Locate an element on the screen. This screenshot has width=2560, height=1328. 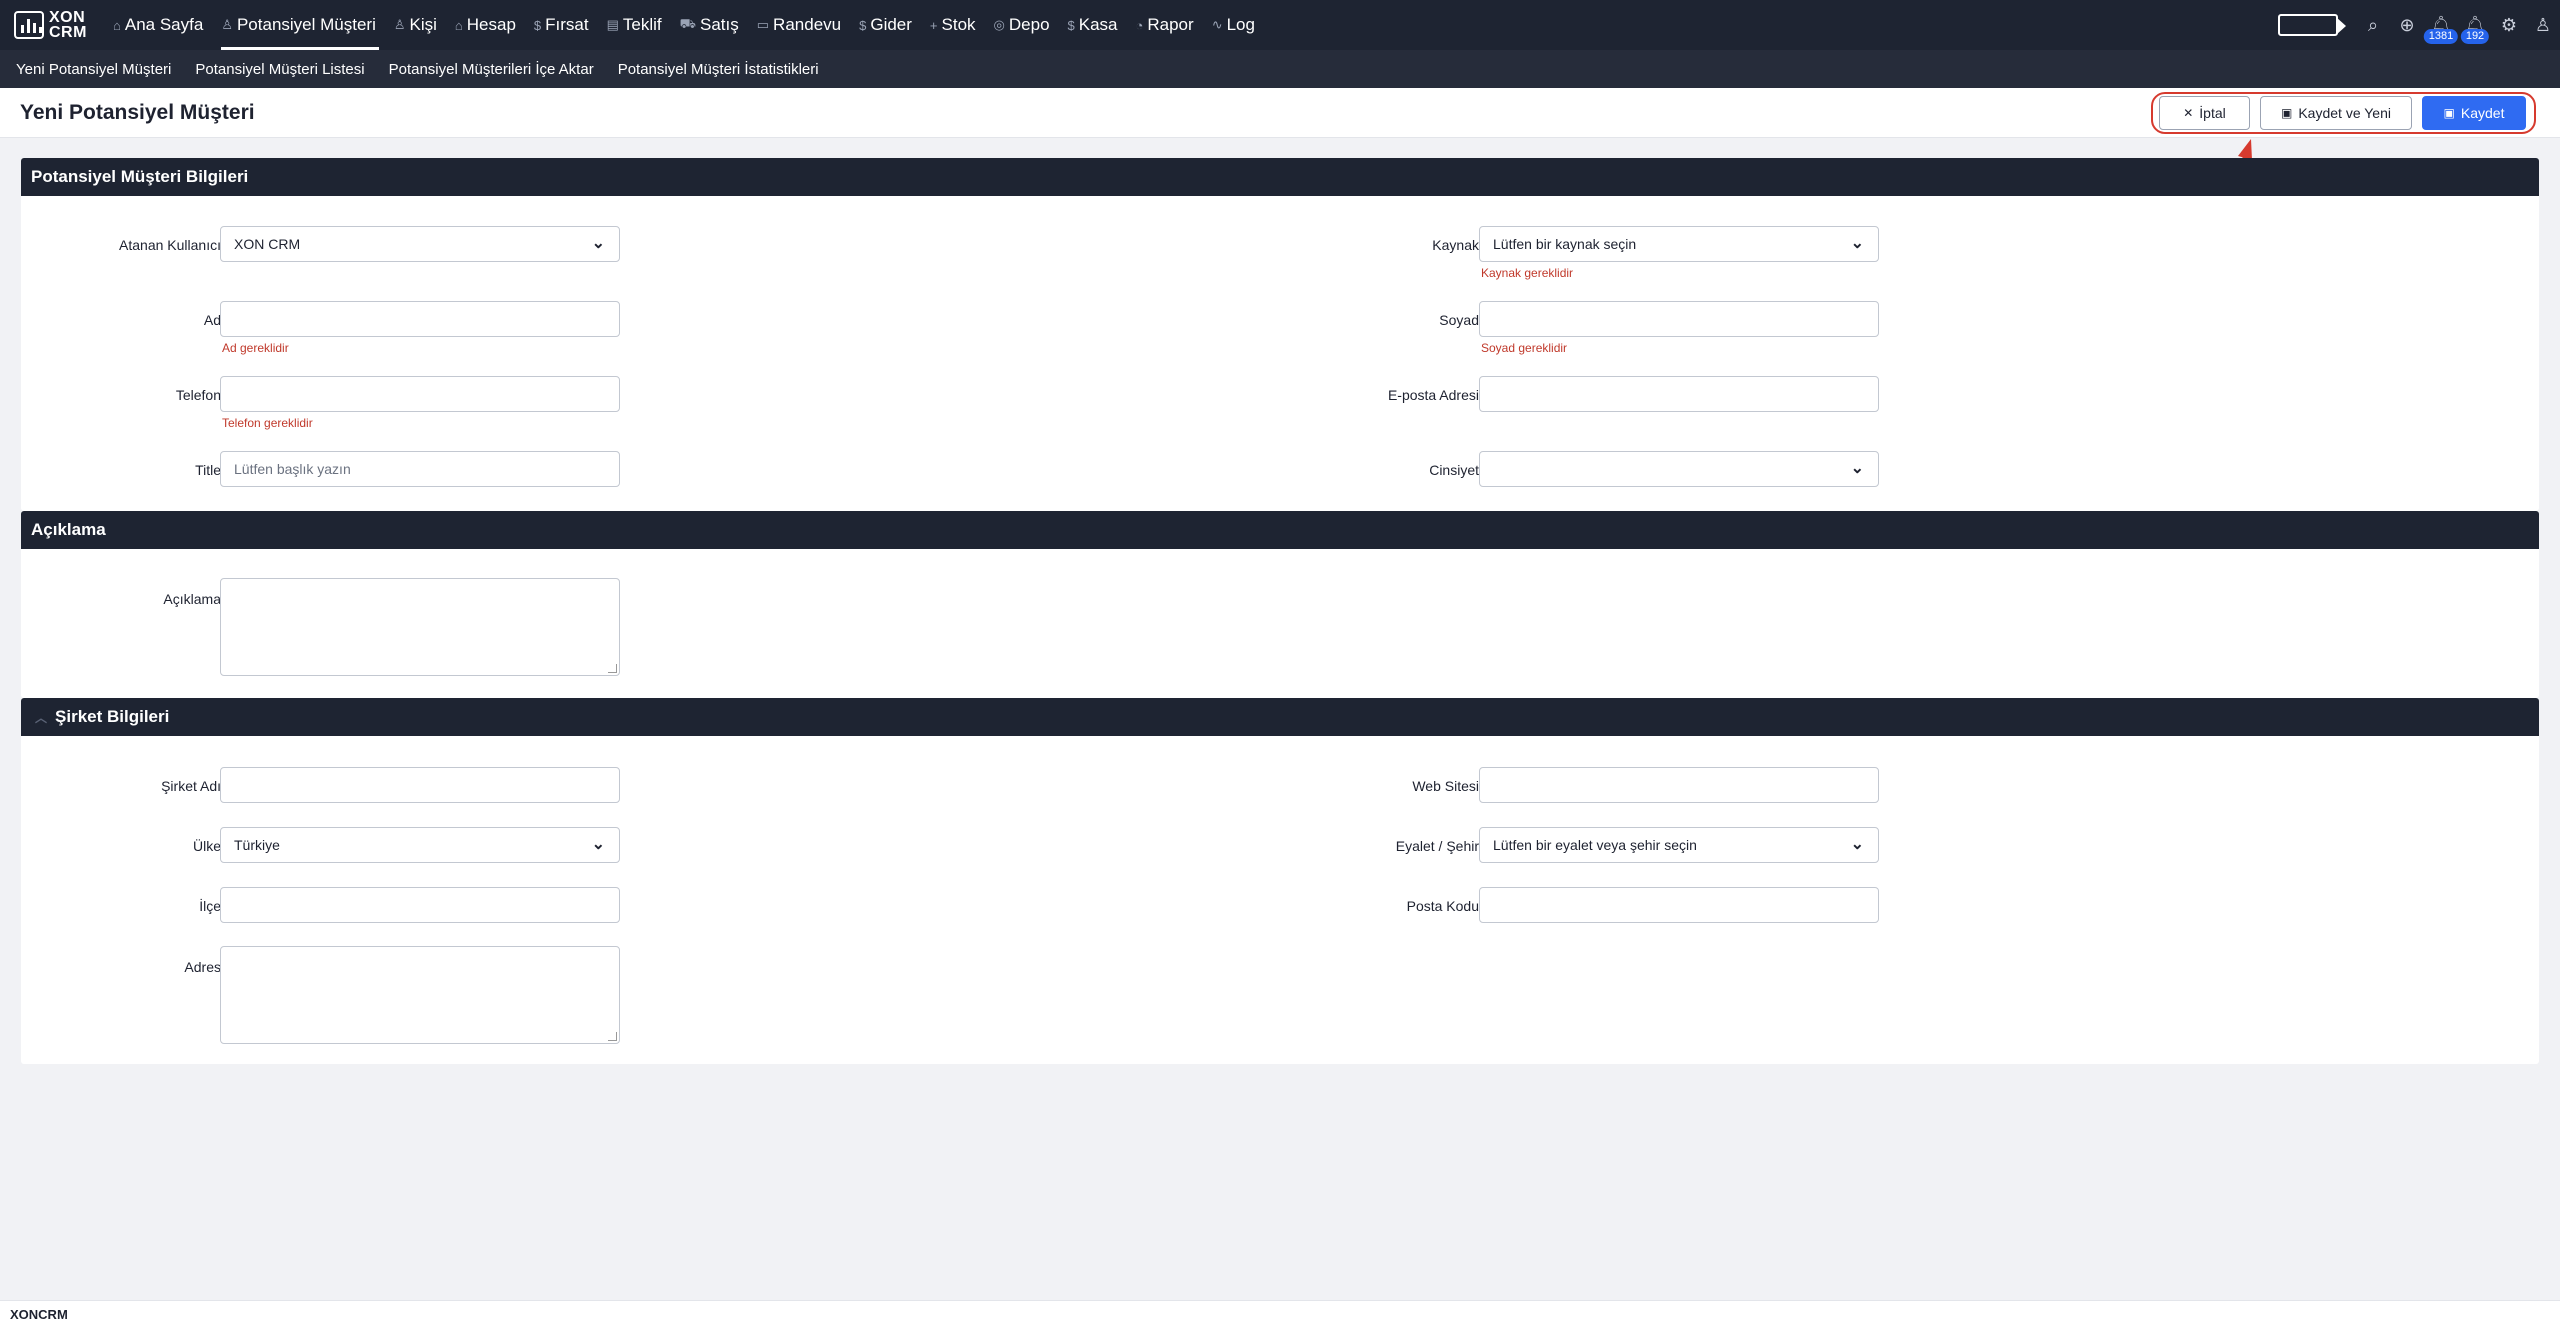
nav-item-10: ◎ Depo is located at coordinates (1022, 25).